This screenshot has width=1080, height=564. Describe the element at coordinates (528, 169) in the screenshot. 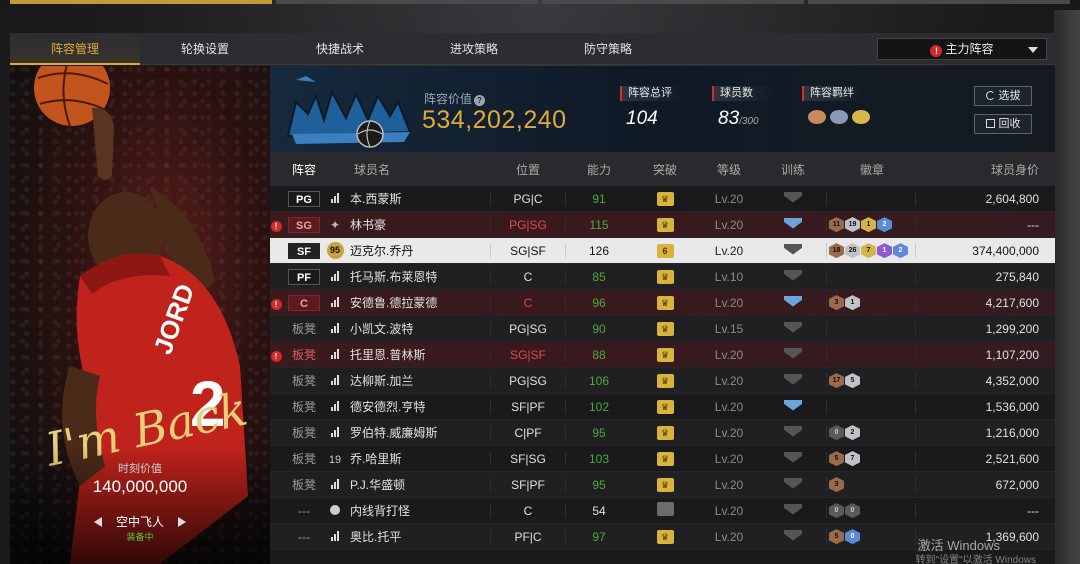

I see `header-position: 位置` at that location.